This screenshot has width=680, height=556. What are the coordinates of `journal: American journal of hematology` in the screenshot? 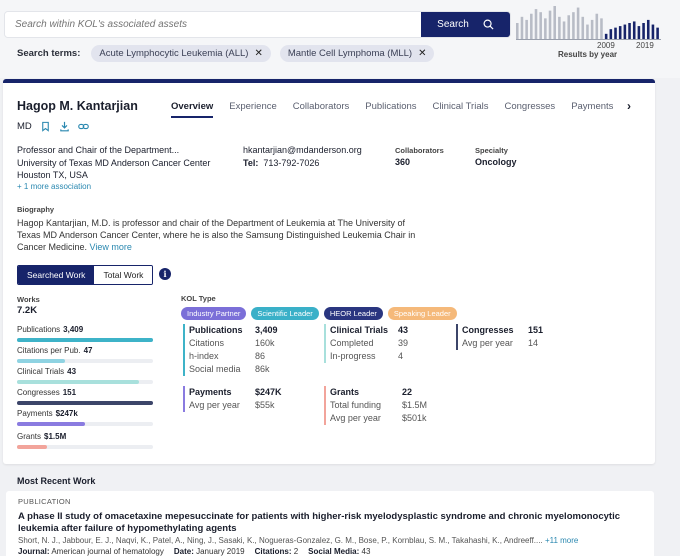 It's located at (107, 551).